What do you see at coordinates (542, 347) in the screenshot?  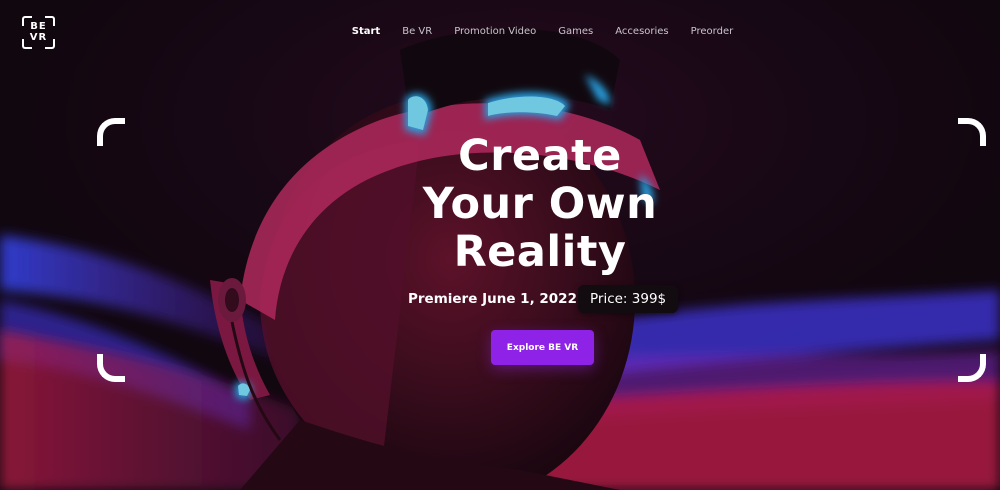 I see `explore-button: Explore BE VR` at bounding box center [542, 347].